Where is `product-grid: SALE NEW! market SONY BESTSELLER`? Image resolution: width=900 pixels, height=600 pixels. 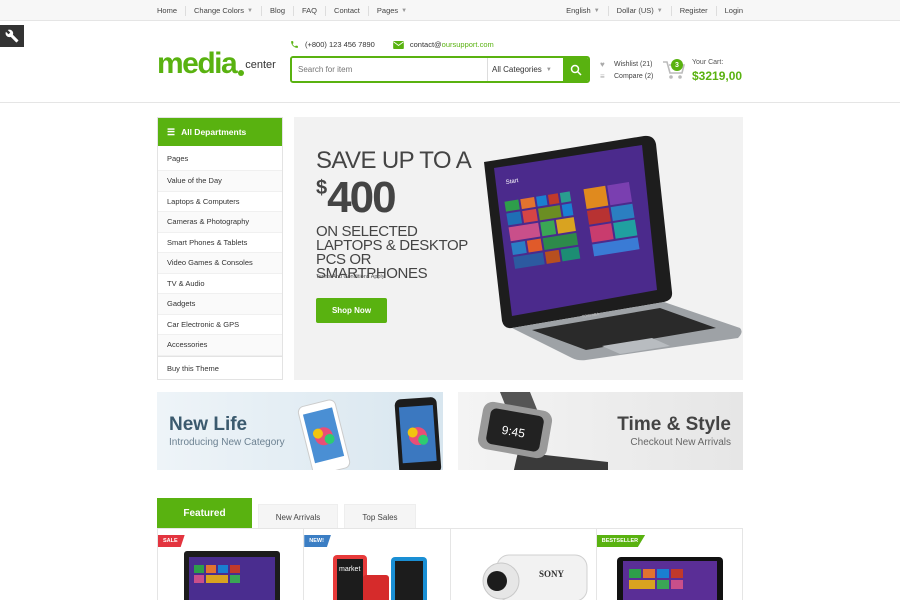 product-grid: SALE NEW! market SONY BESTSELLER is located at coordinates (450, 564).